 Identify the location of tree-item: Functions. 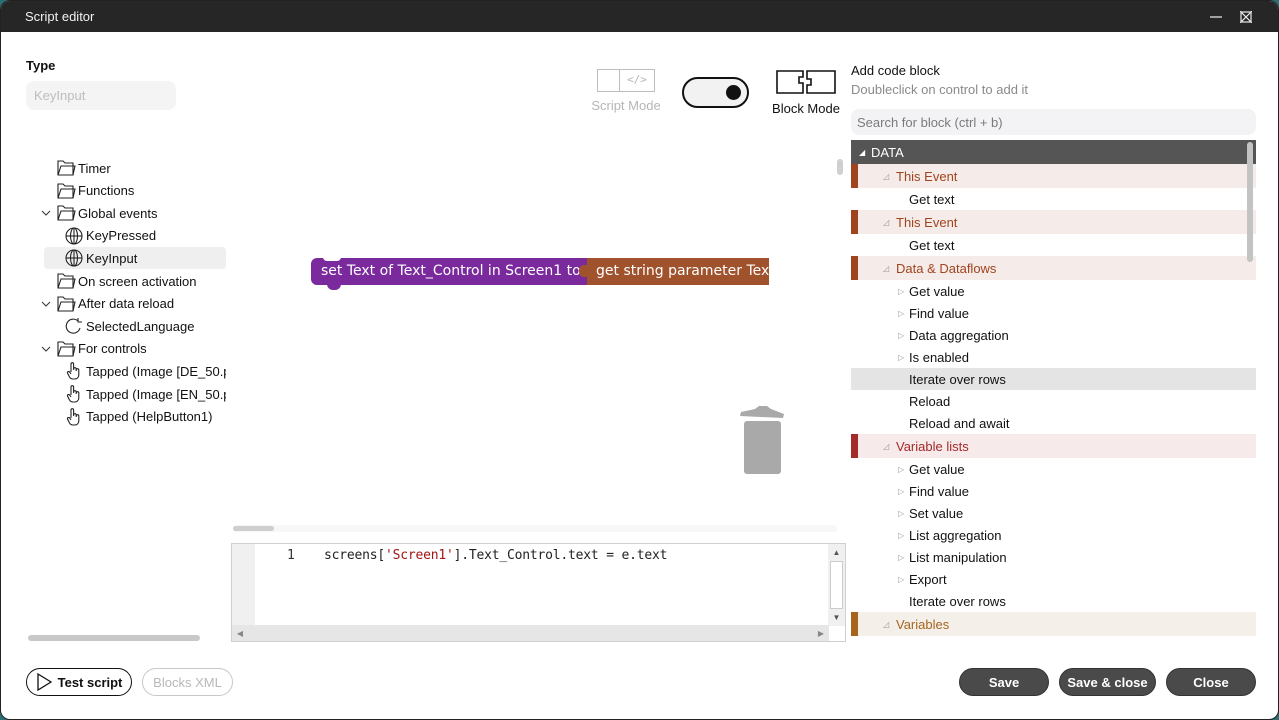
(126, 191).